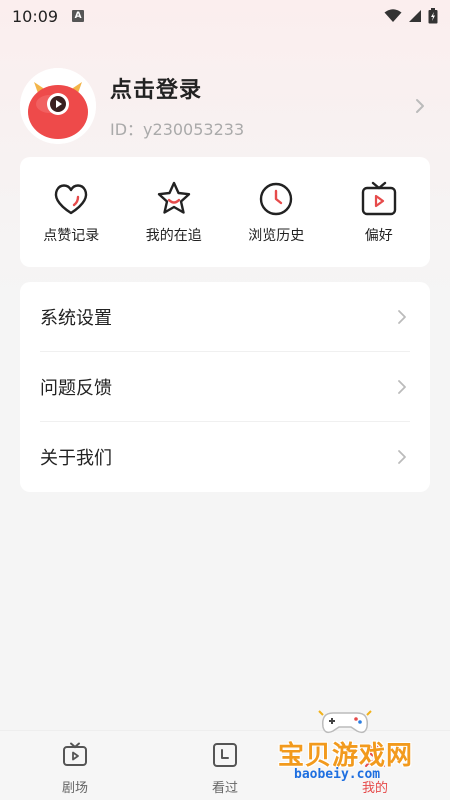  What do you see at coordinates (225, 317) in the screenshot?
I see `settings-row-system: 系统设置` at bounding box center [225, 317].